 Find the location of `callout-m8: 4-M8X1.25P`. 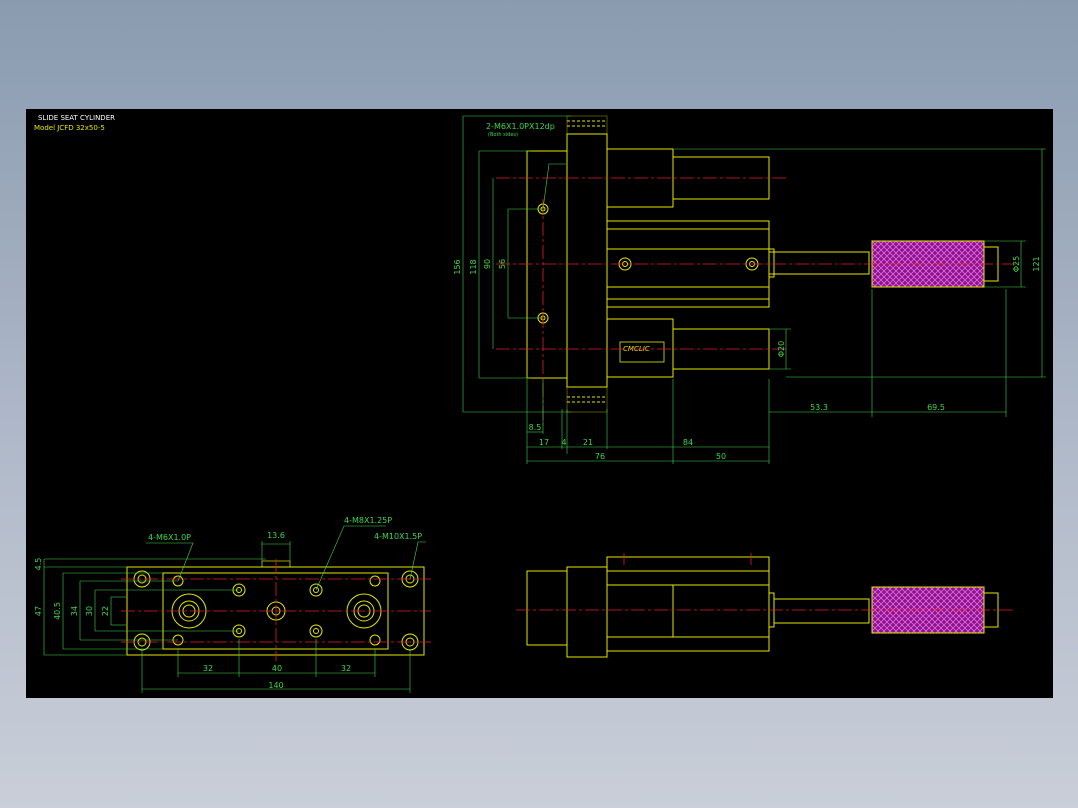

callout-m8: 4-M8X1.25P is located at coordinates (368, 520).